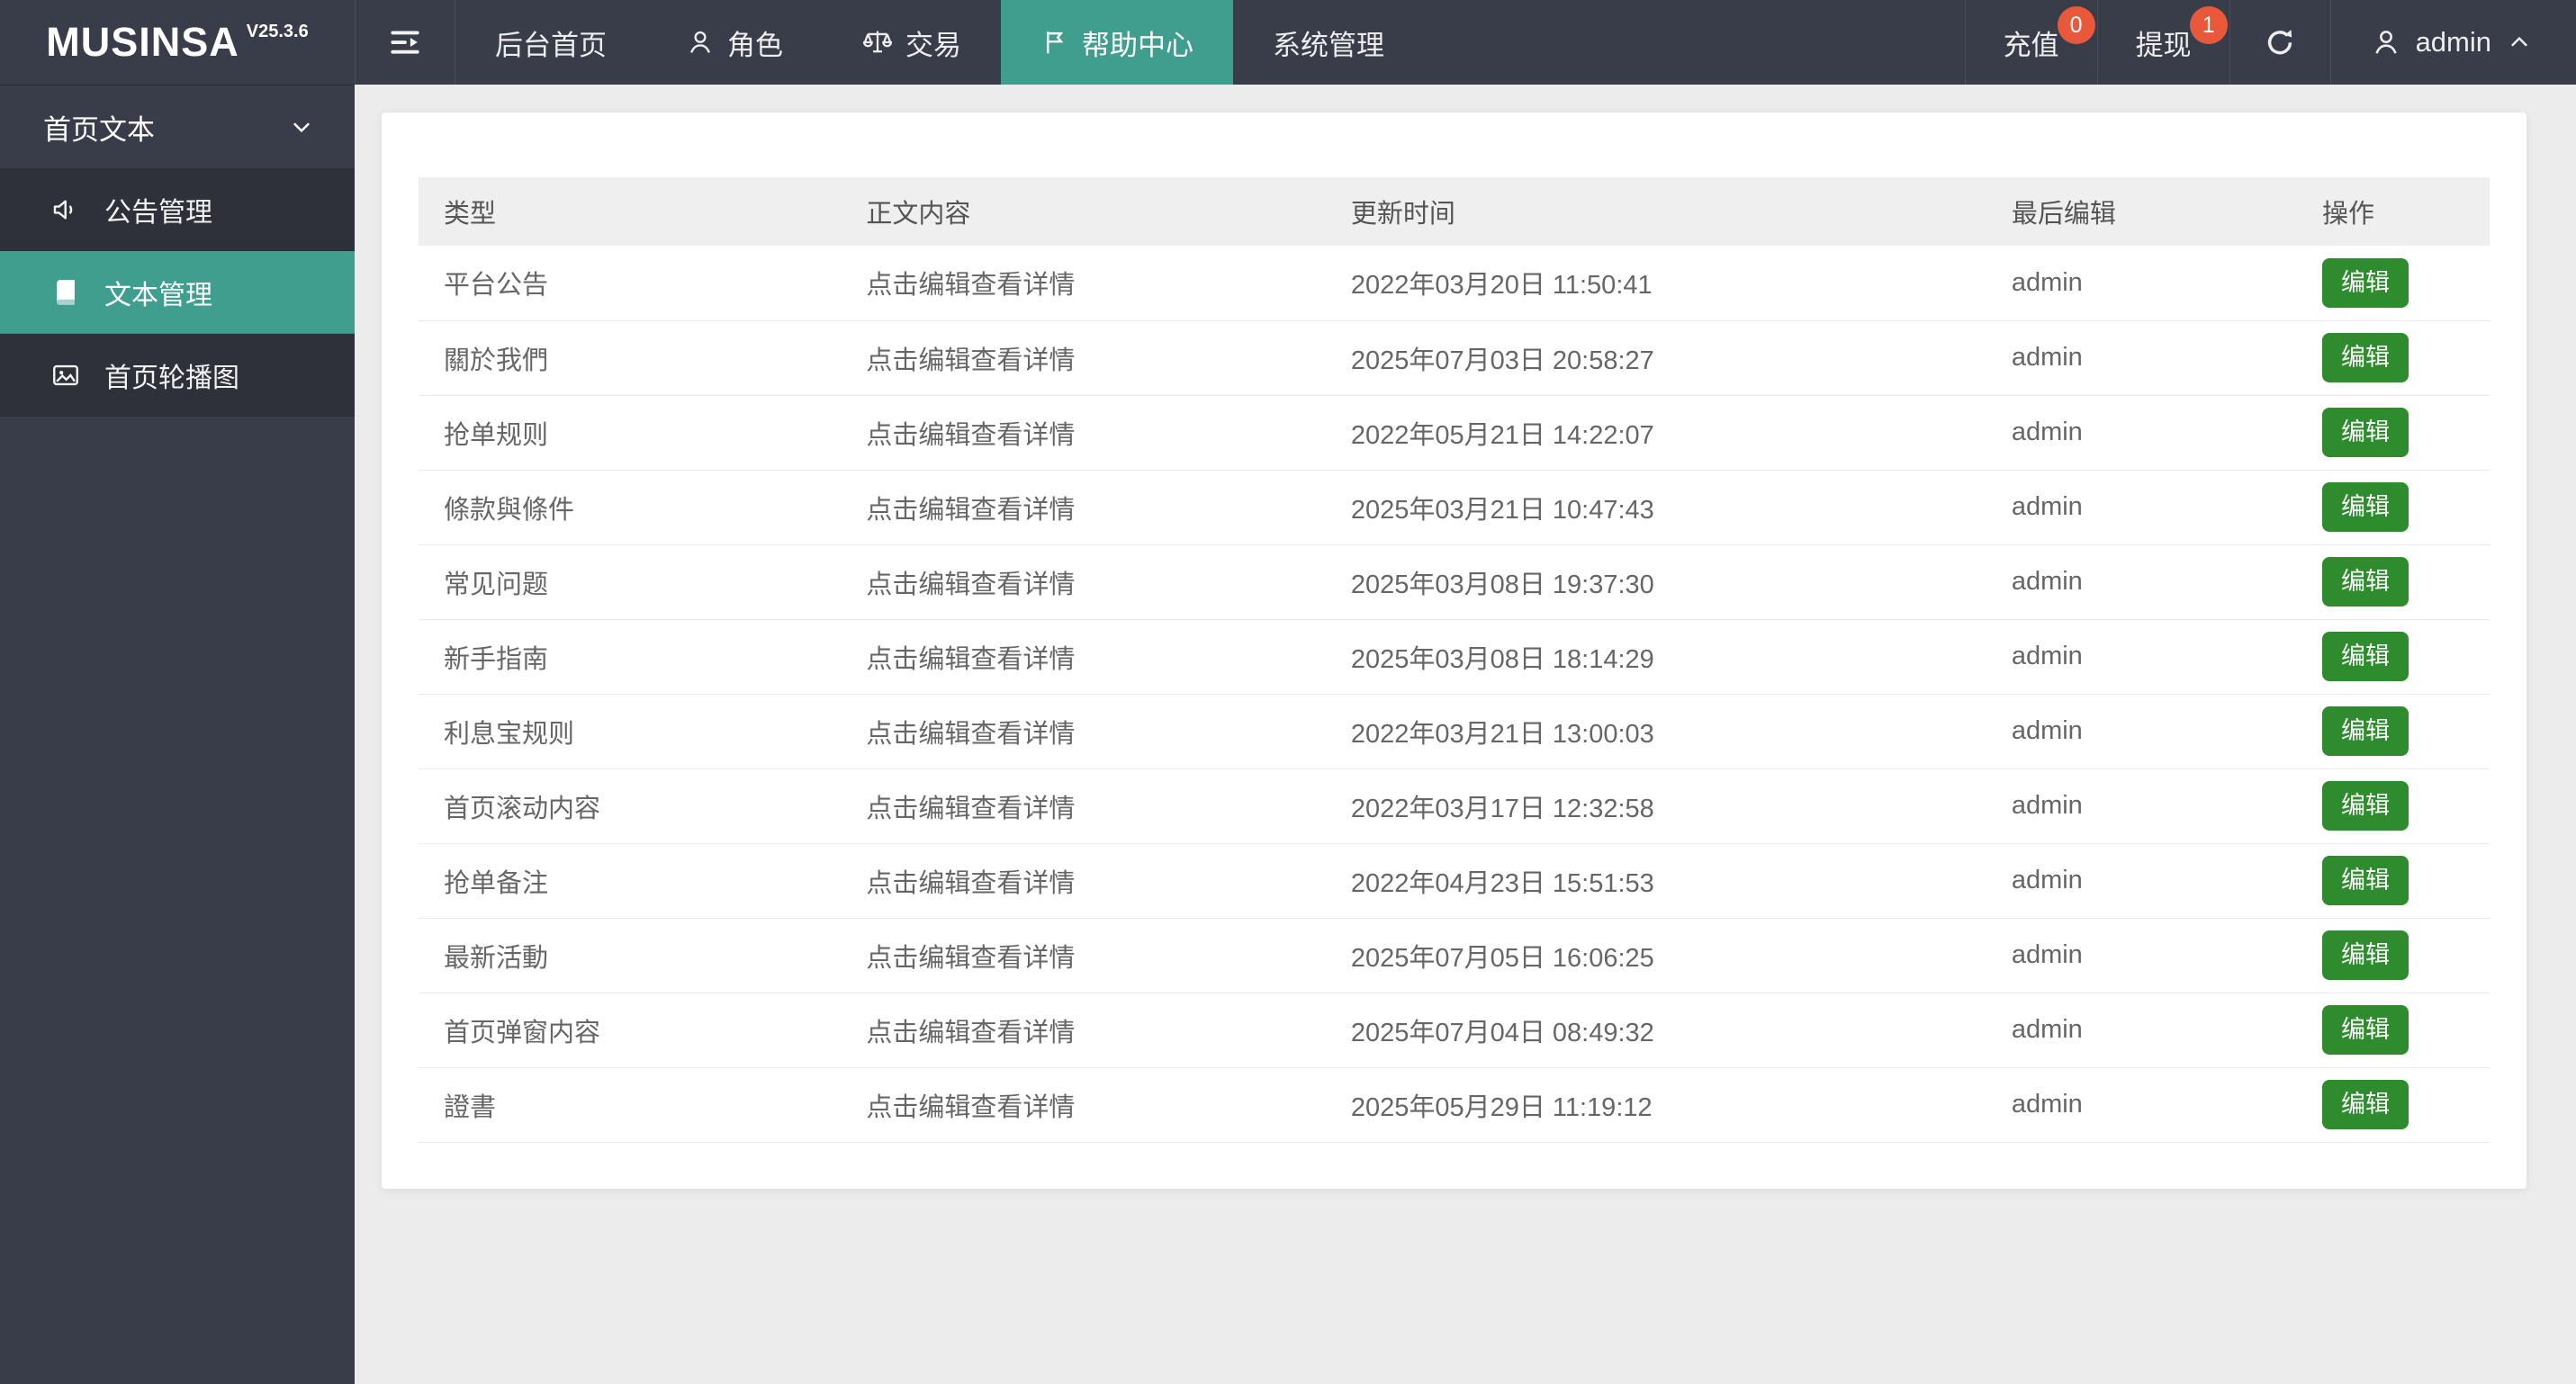 The image size is (2576, 1384). I want to click on recharge-button: 充值 0, so click(2030, 43).